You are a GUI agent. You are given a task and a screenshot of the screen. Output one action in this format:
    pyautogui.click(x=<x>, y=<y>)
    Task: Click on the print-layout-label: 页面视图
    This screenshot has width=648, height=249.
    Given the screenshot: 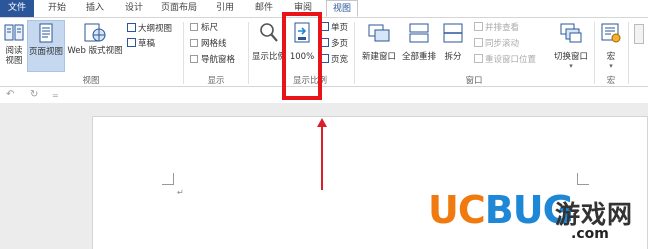 What is the action you would take?
    pyautogui.click(x=45, y=52)
    